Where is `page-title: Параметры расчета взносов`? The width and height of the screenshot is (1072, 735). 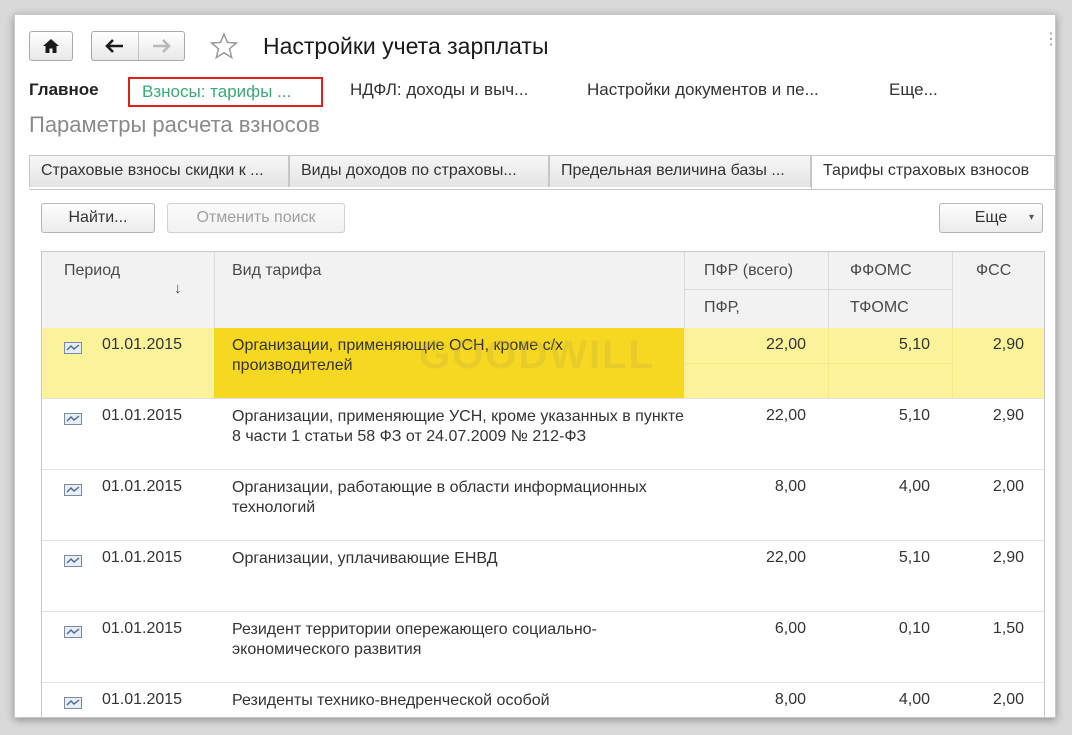 page-title: Параметры расчета взносов is located at coordinates (174, 124).